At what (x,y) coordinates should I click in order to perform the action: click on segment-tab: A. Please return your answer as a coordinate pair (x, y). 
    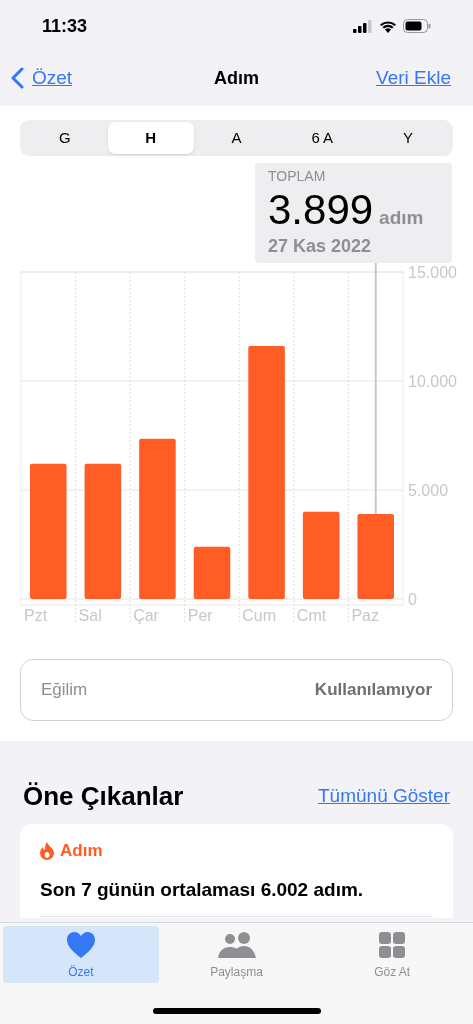
    Looking at the image, I should click on (236, 138).